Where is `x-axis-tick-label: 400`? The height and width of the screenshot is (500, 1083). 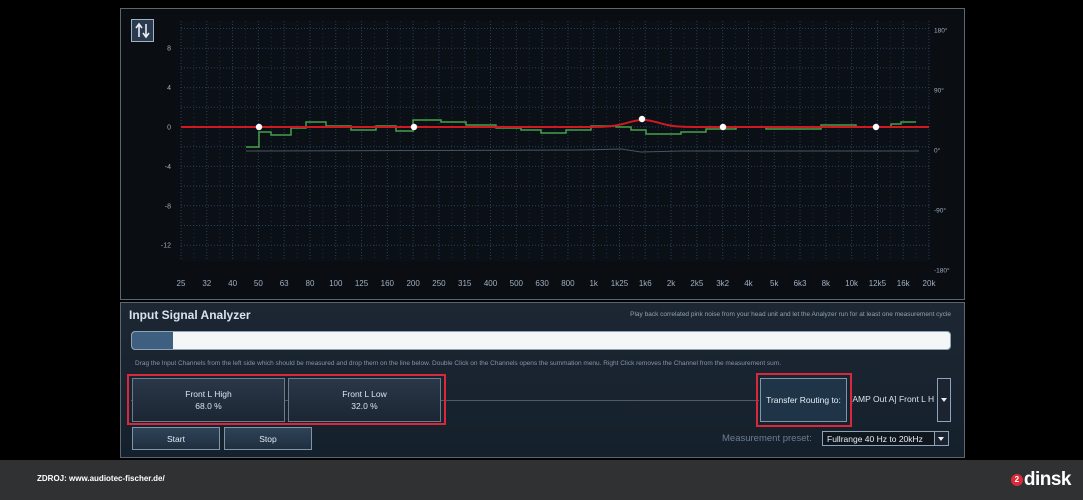
x-axis-tick-label: 400 is located at coordinates (491, 283).